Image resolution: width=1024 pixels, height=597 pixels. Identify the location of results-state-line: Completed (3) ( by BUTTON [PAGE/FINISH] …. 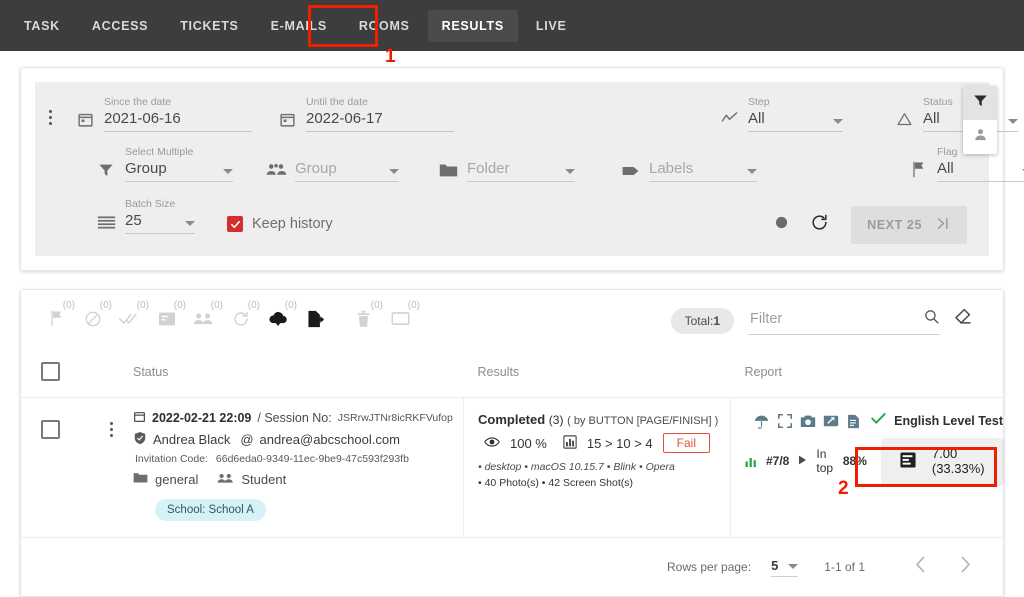
(604, 419).